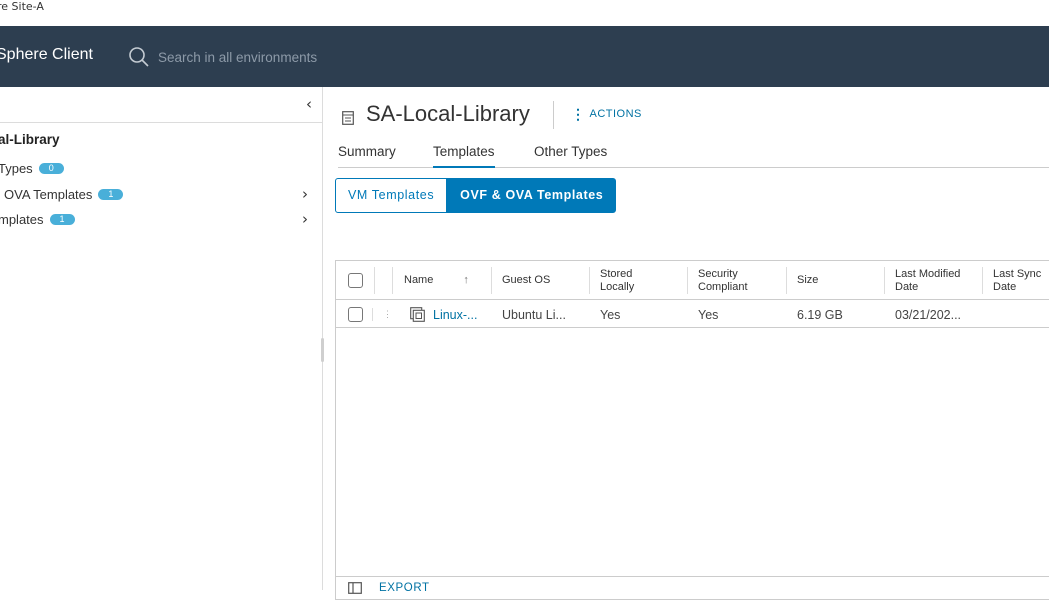 Image resolution: width=1049 pixels, height=600 pixels. I want to click on stored-locally-cell: Yes, so click(610, 314).